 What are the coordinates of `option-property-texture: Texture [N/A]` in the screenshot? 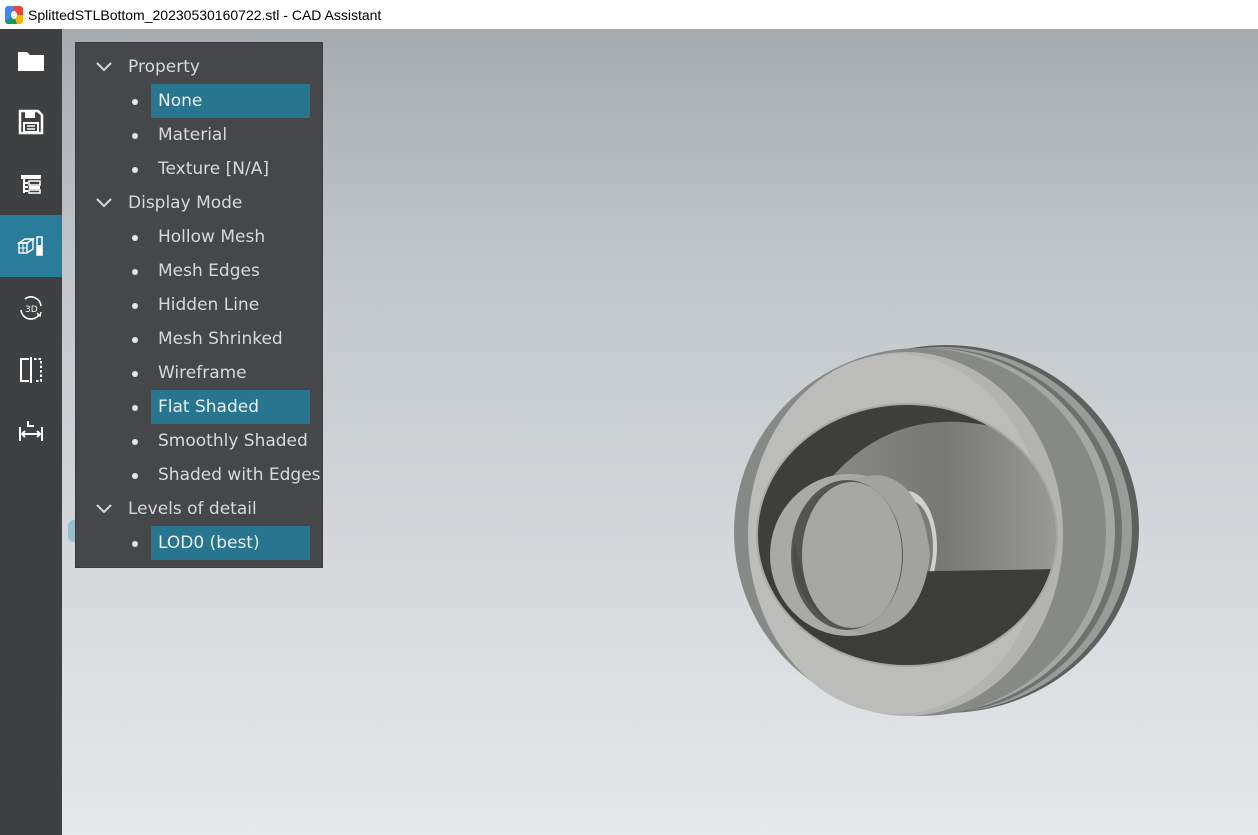 It's located at (199, 169).